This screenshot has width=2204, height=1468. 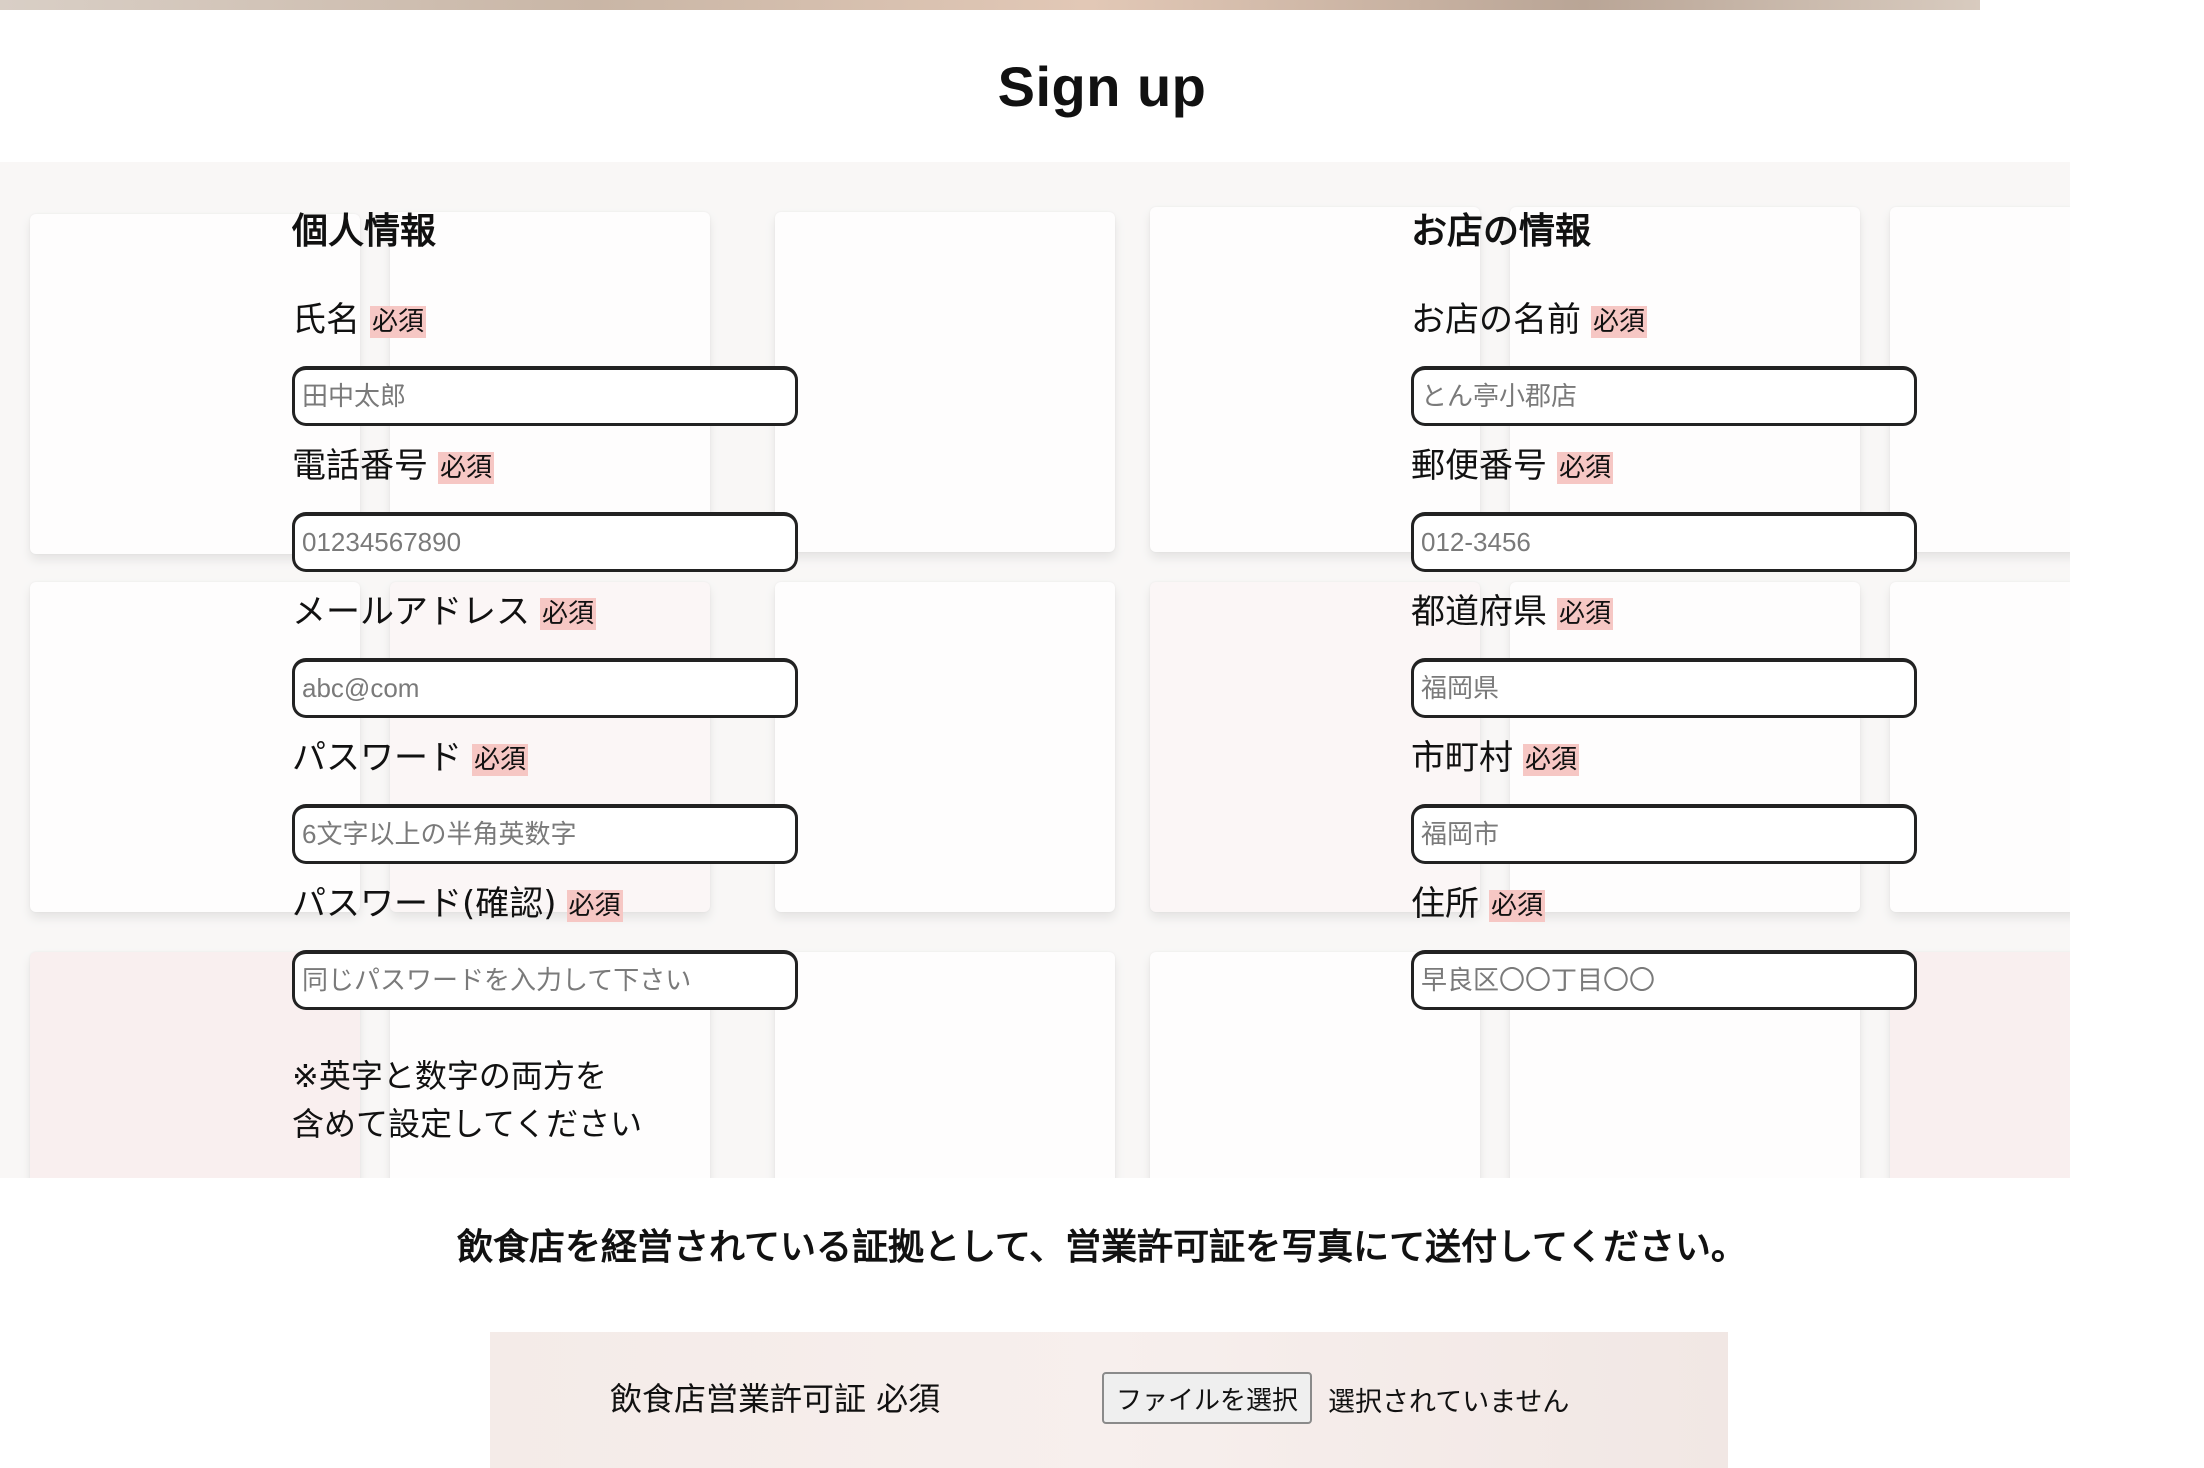 I want to click on prefecture-label: 都道府県 必須, so click(x=1512, y=608).